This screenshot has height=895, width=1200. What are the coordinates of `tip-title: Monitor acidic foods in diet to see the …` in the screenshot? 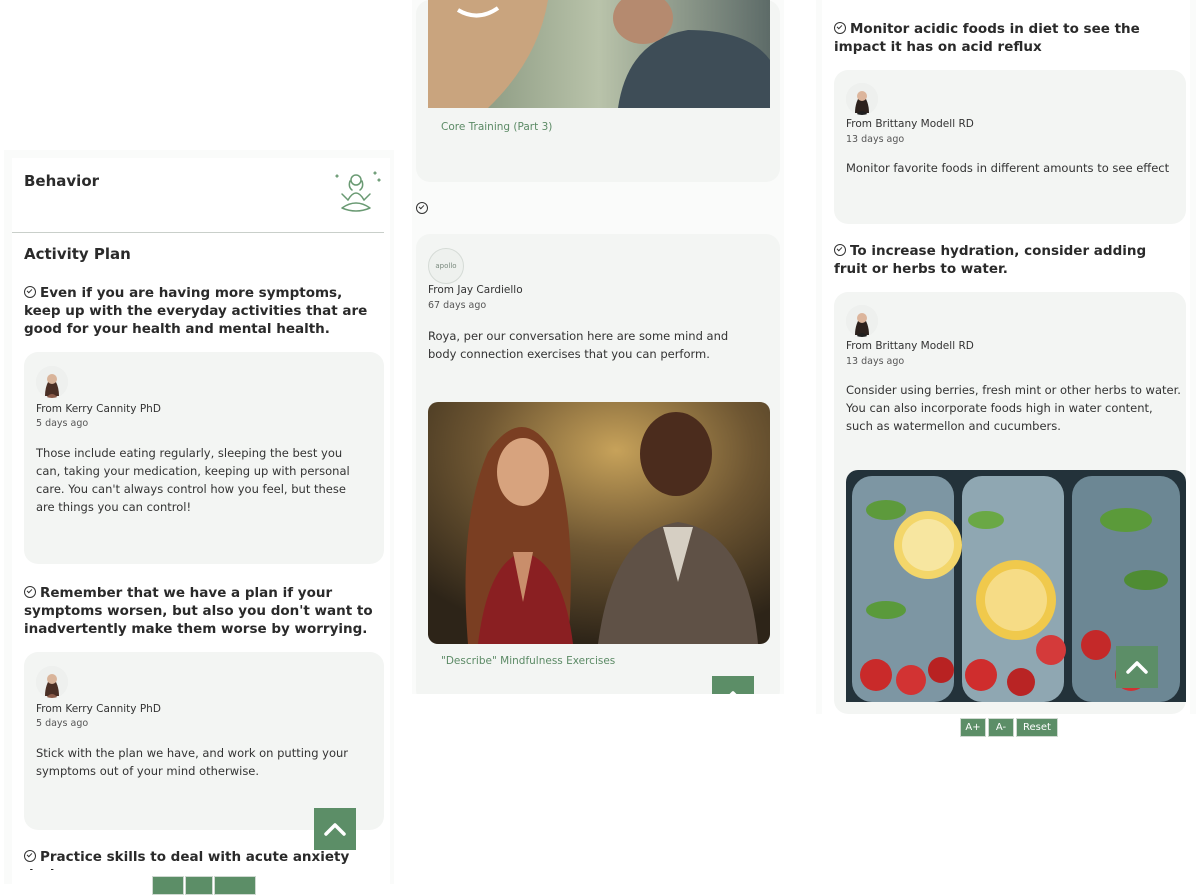 It's located at (987, 38).